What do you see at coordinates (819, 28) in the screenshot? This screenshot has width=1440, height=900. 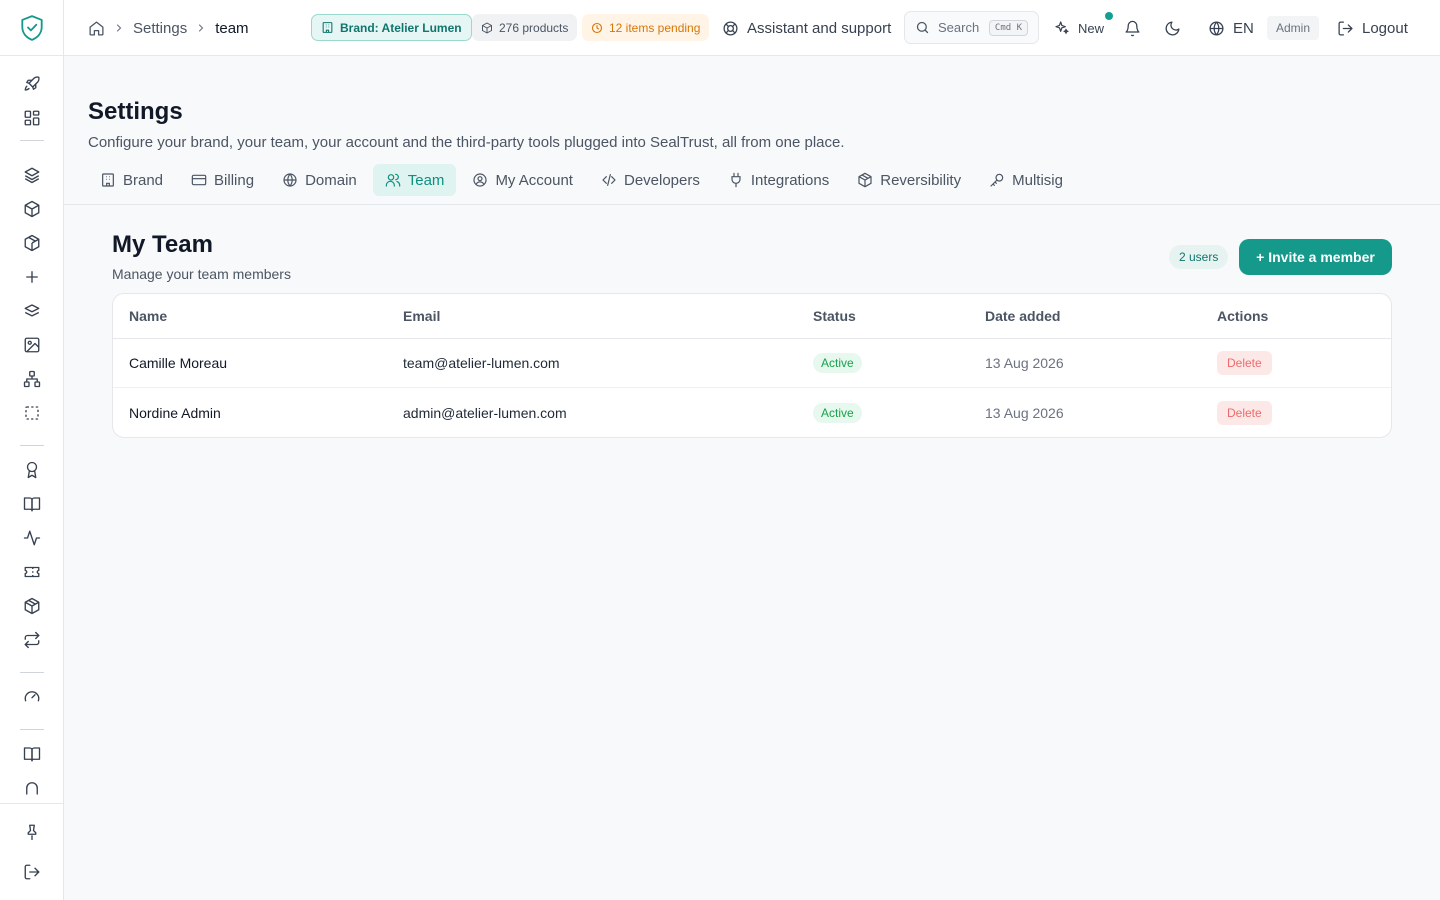 I see `assistant-support-label: Assistant and support` at bounding box center [819, 28].